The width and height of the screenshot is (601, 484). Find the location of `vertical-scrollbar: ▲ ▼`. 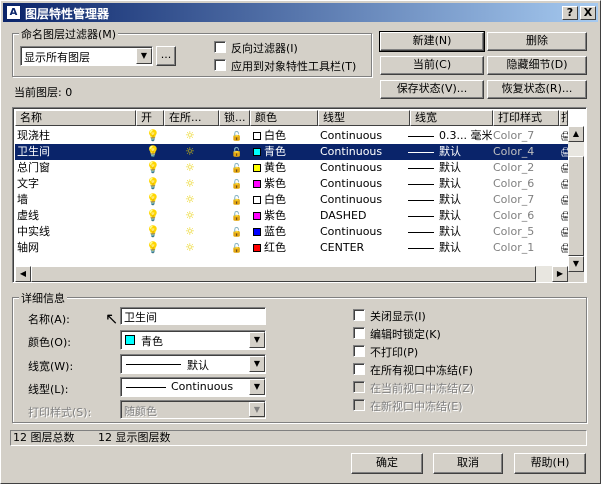

vertical-scrollbar: ▲ ▼ is located at coordinates (576, 199).